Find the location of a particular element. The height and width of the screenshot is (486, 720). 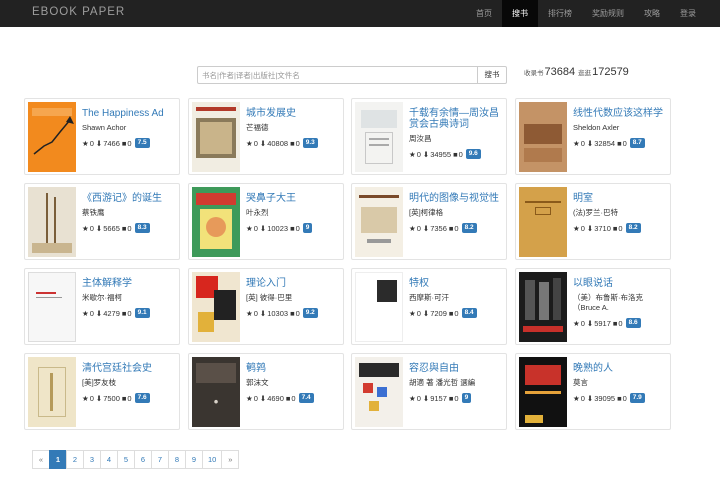

book-author: (法)罗兰·巴特 is located at coordinates (595, 212).